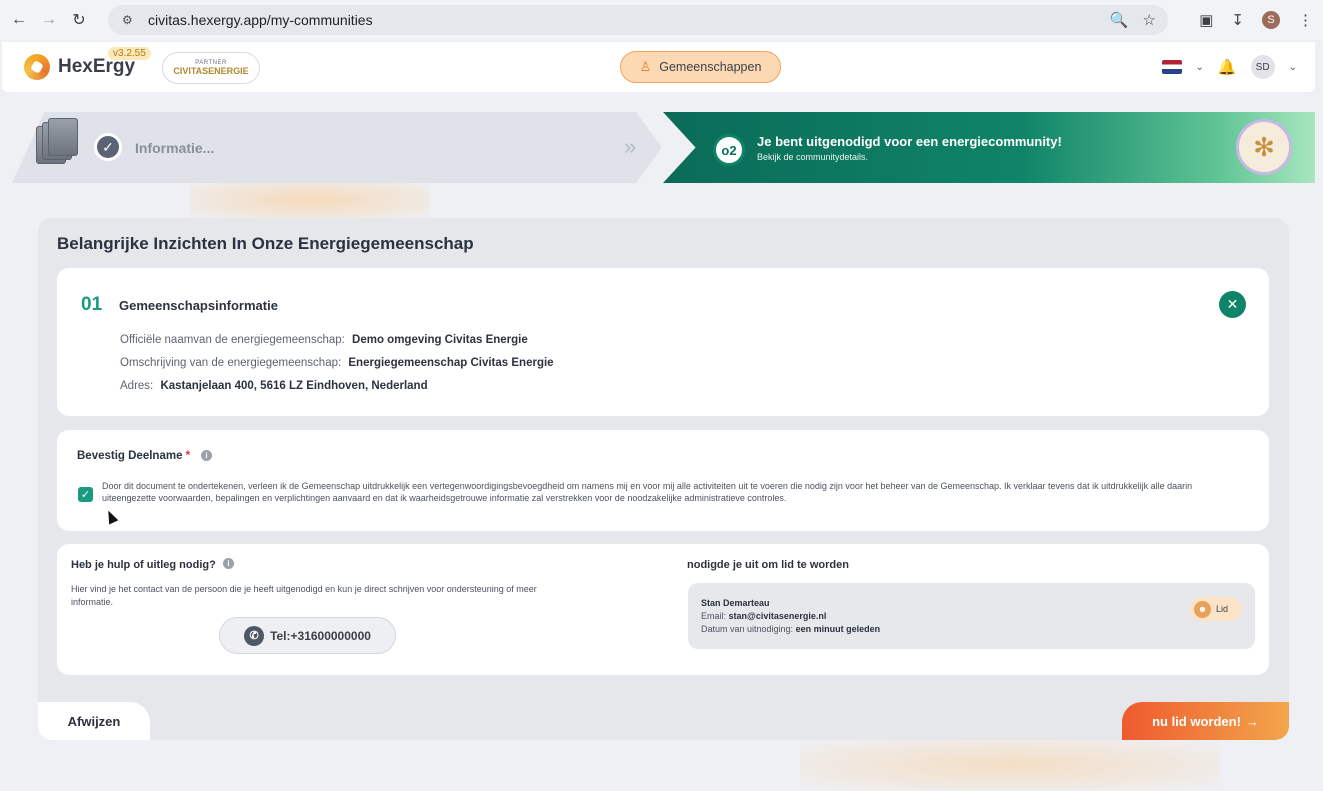 This screenshot has height=791, width=1323. What do you see at coordinates (778, 616) in the screenshot?
I see `inviter-email: stan@civitasenergie.nl` at bounding box center [778, 616].